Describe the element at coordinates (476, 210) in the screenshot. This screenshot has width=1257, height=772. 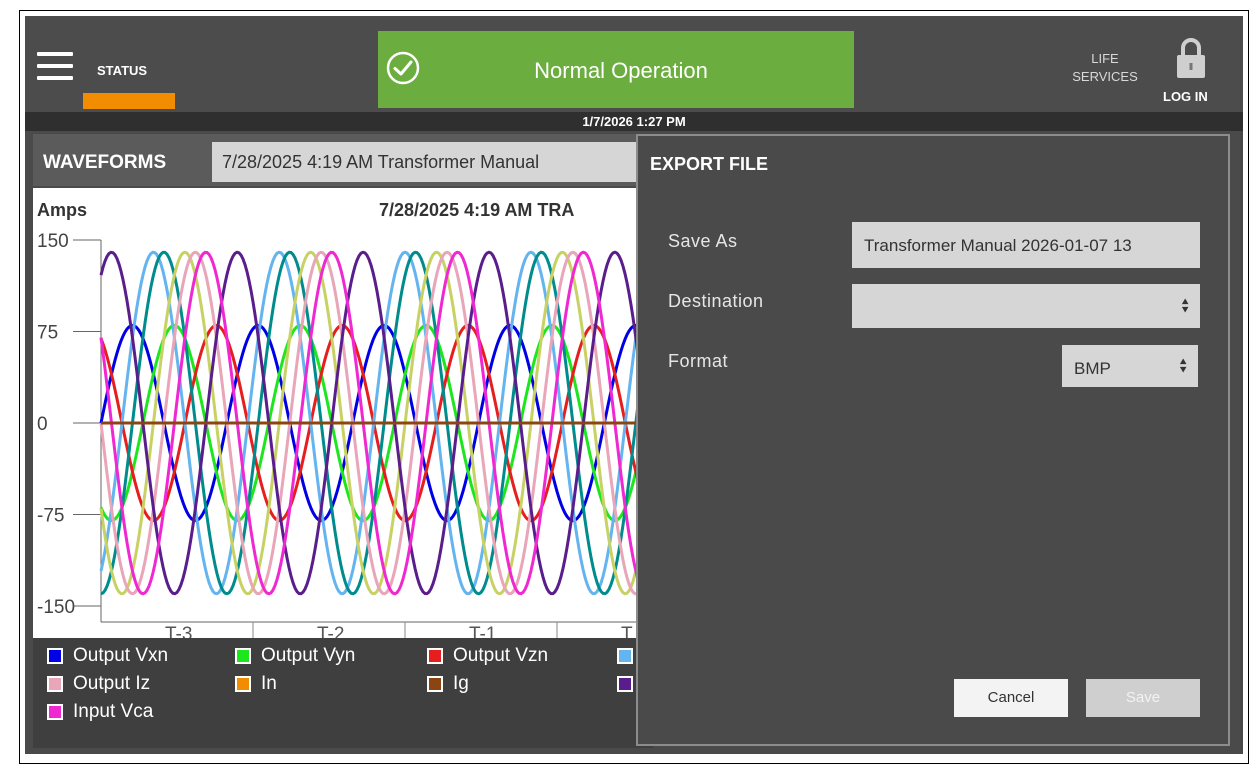
I see `chart-title: 7/28/2025 4:19 AM TRA` at that location.